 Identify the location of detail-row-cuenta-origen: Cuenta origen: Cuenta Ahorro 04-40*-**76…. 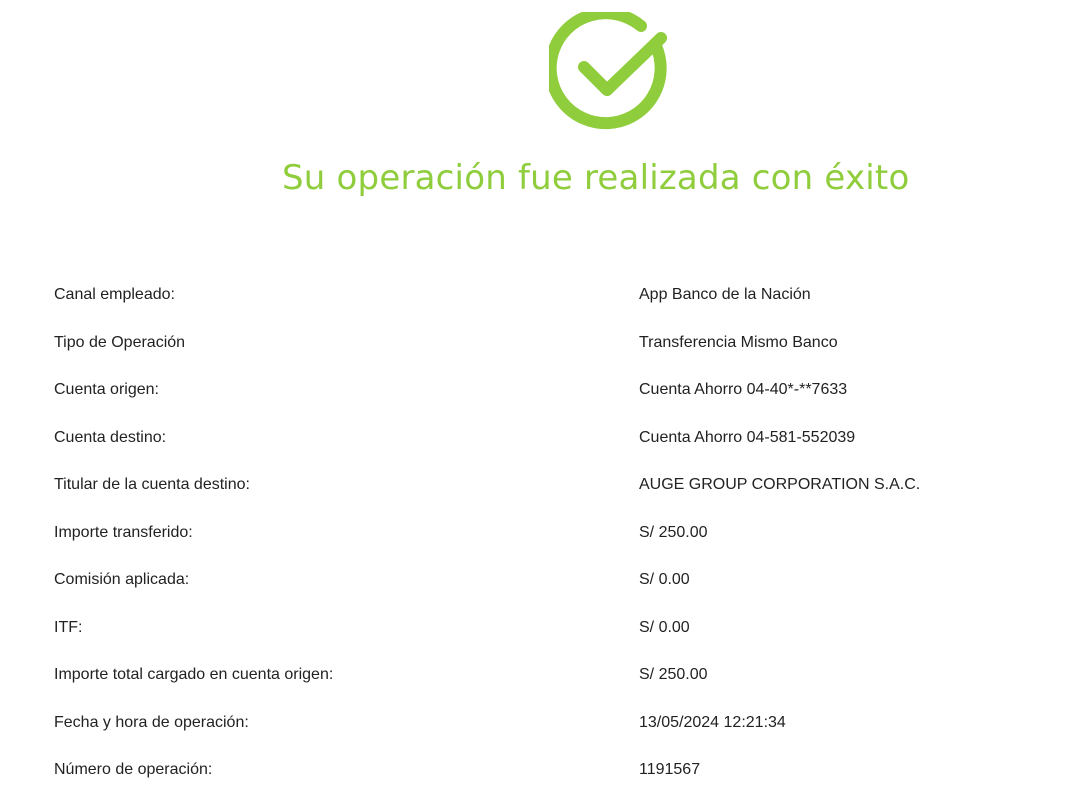
(539, 390).